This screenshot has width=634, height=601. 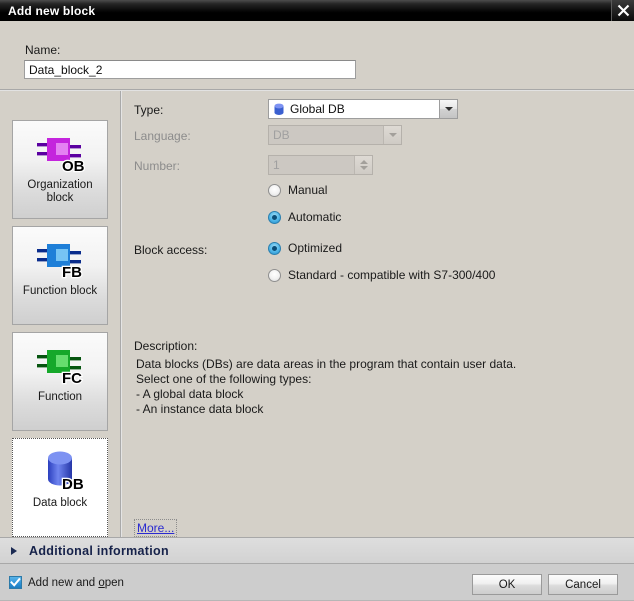 I want to click on organization-block-icon-wrap: OB, so click(x=60, y=150).